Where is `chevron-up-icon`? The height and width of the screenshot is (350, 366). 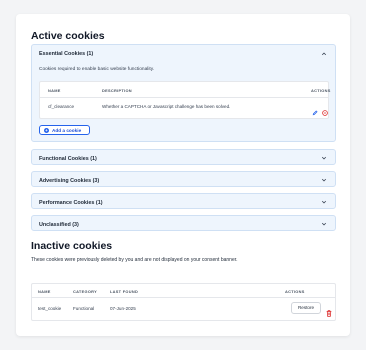
chevron-up-icon is located at coordinates (324, 54).